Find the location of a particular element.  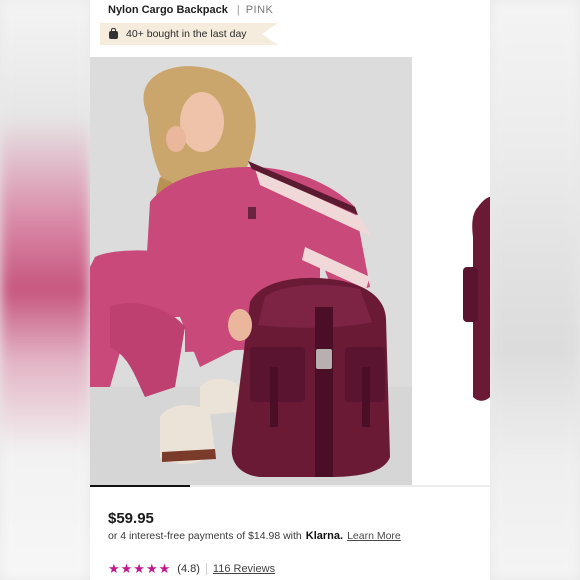

rating-stars-icon: ★★★★★ is located at coordinates (140, 568).